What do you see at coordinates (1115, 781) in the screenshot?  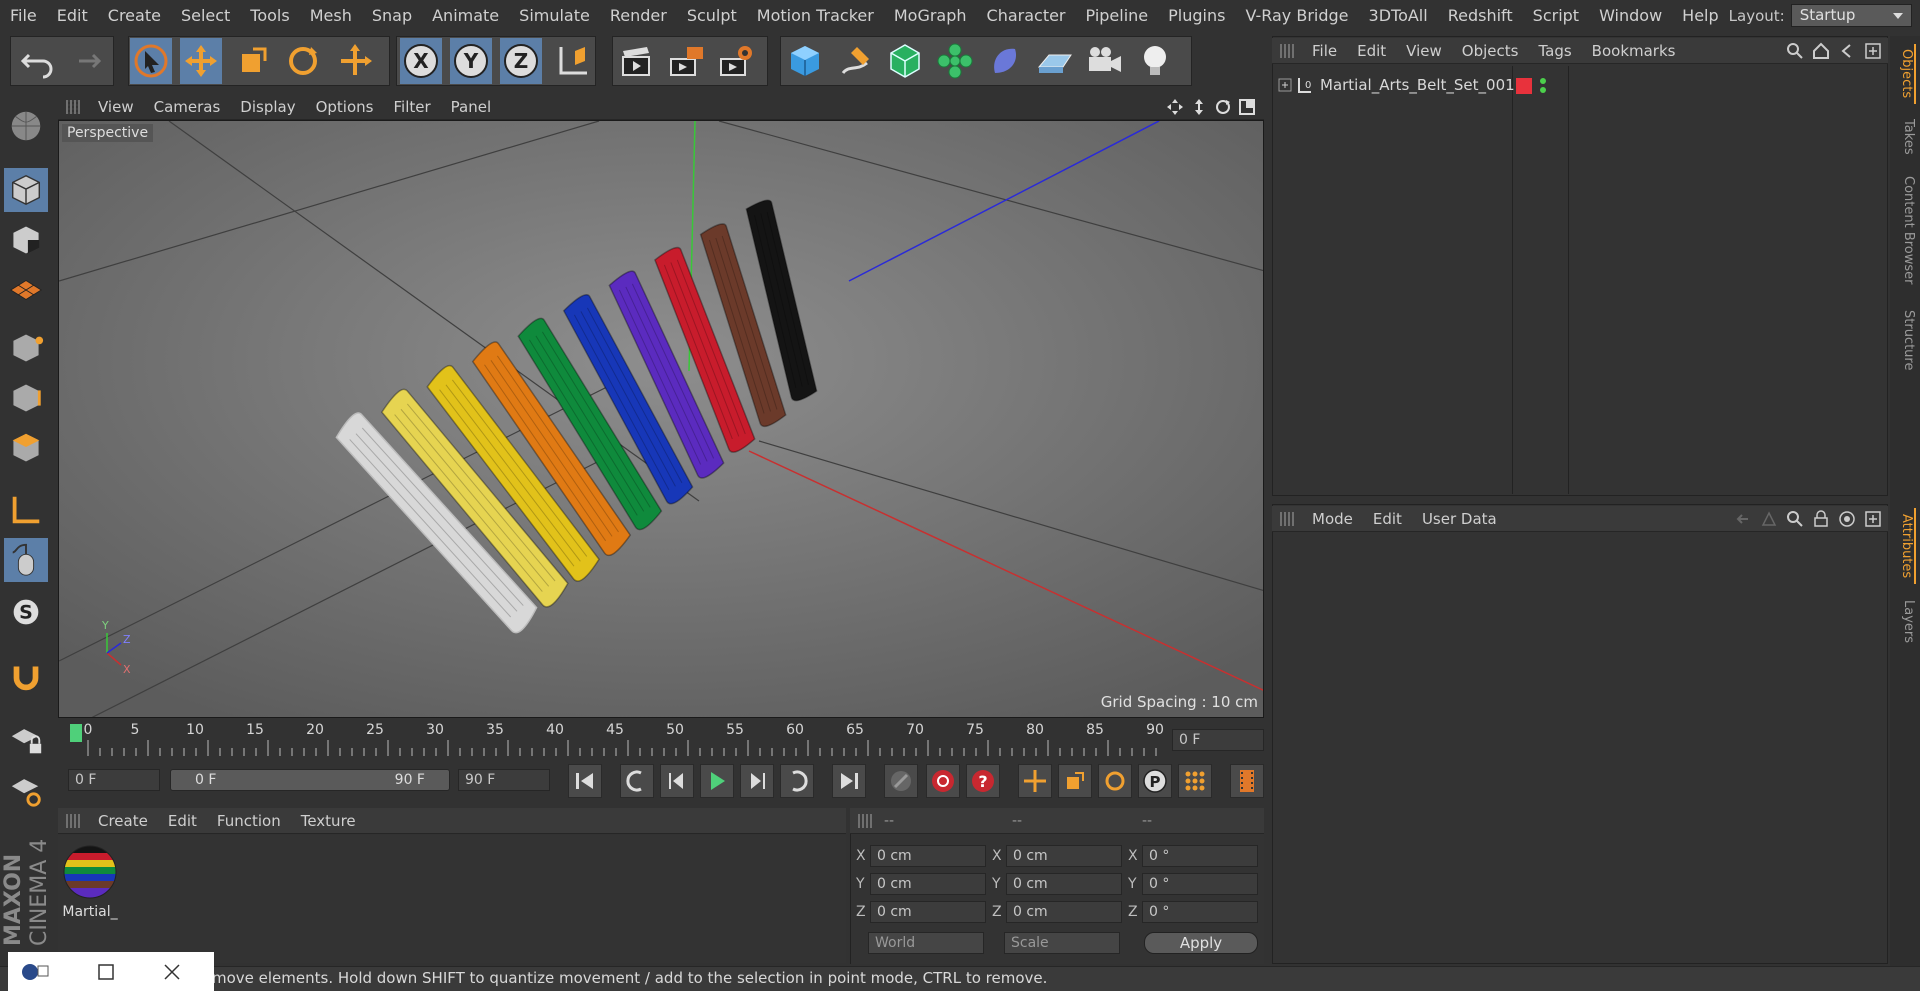 I see `key-rotation-button` at bounding box center [1115, 781].